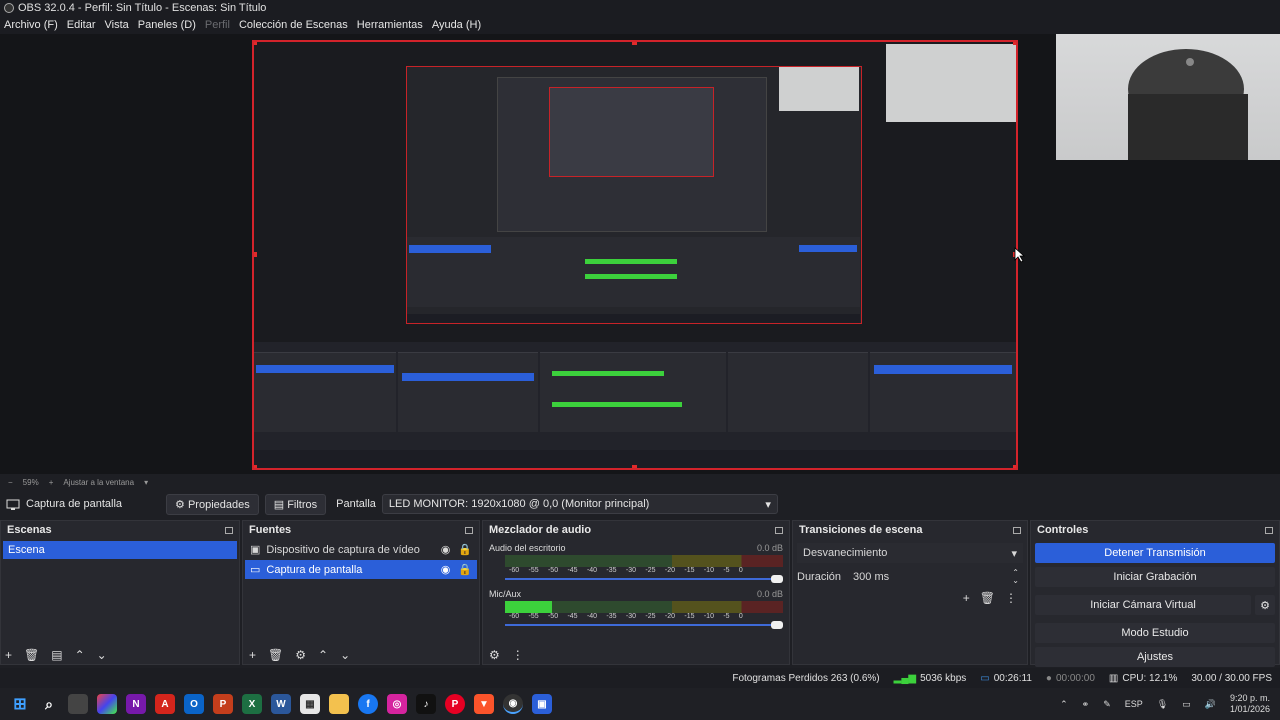 This screenshot has width=1280, height=720. Describe the element at coordinates (368, 704) in the screenshot. I see `facebook-icon: f` at that location.